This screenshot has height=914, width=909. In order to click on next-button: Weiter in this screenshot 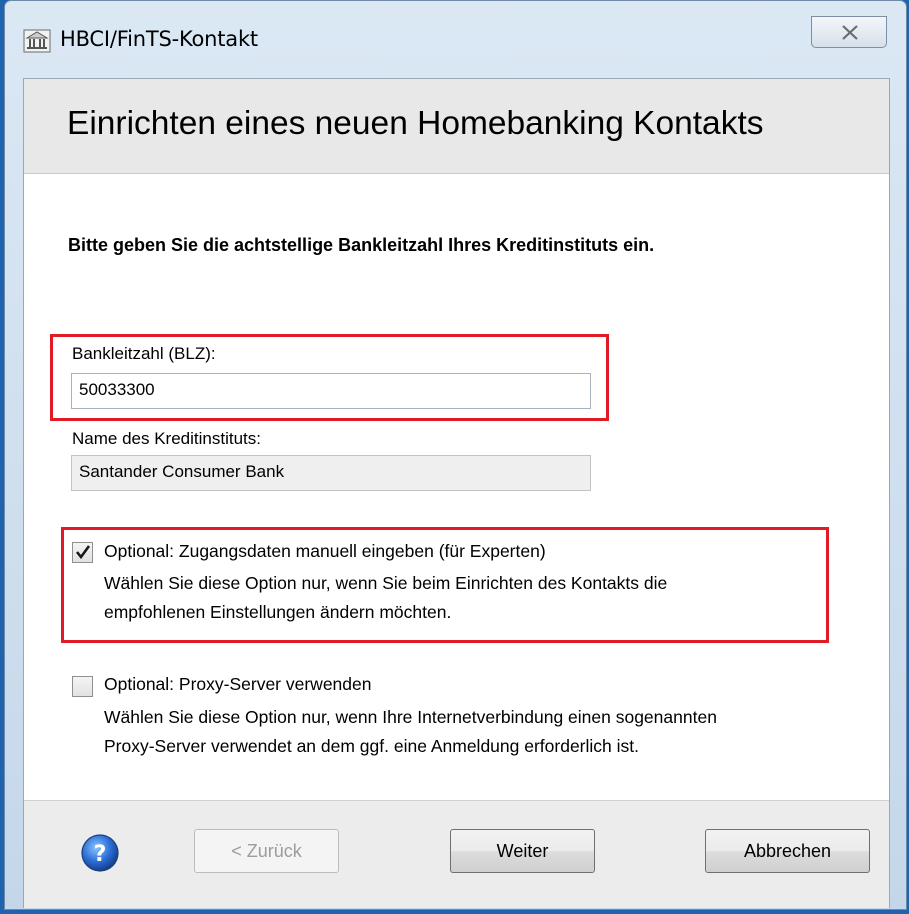, I will do `click(522, 851)`.